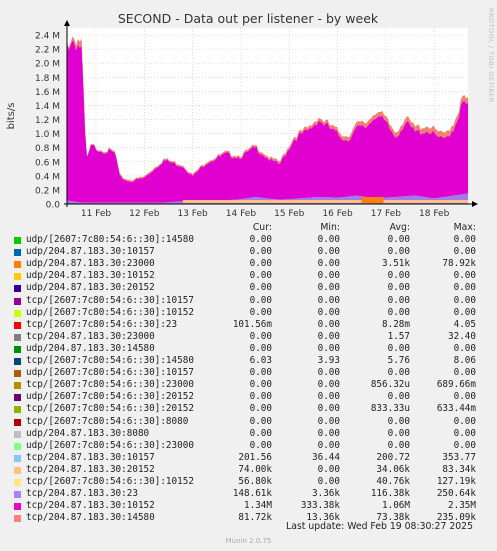  What do you see at coordinates (459, 264) in the screenshot?
I see `legend-max-value: 78.92k` at bounding box center [459, 264].